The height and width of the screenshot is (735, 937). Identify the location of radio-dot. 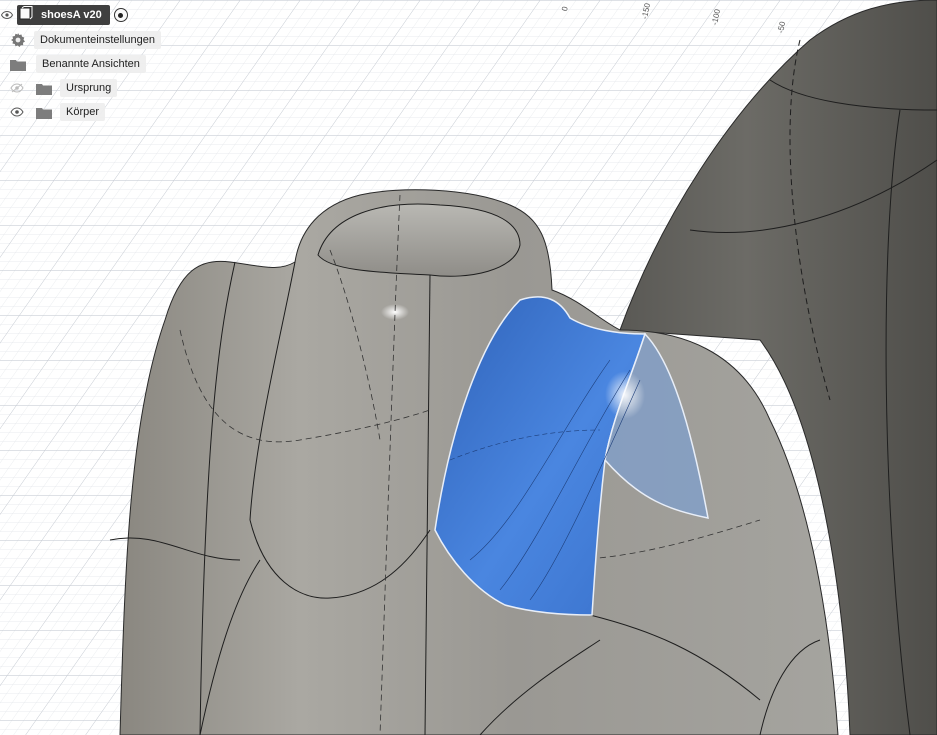
(121, 15).